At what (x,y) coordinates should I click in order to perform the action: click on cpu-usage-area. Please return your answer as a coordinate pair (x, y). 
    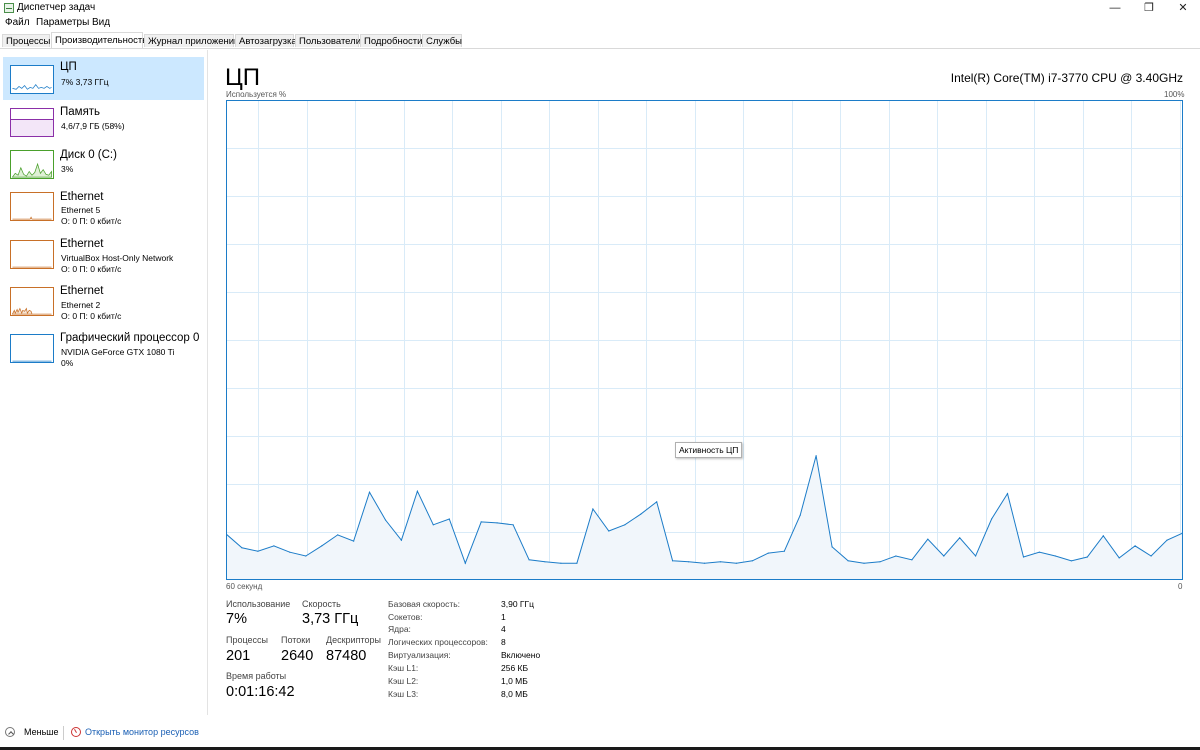
    Looking at the image, I should click on (704, 517).